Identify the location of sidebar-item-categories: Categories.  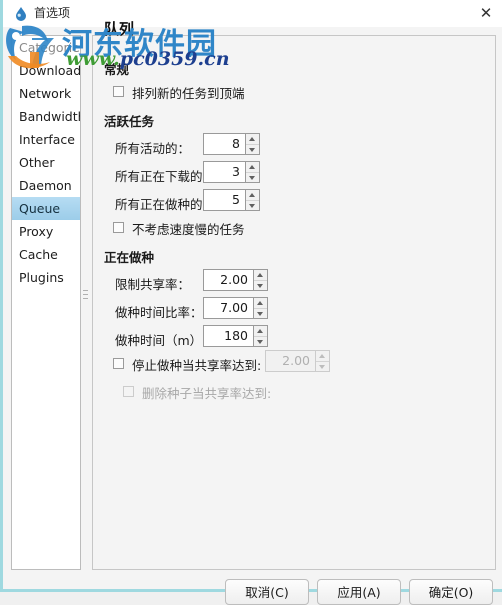
(50, 47).